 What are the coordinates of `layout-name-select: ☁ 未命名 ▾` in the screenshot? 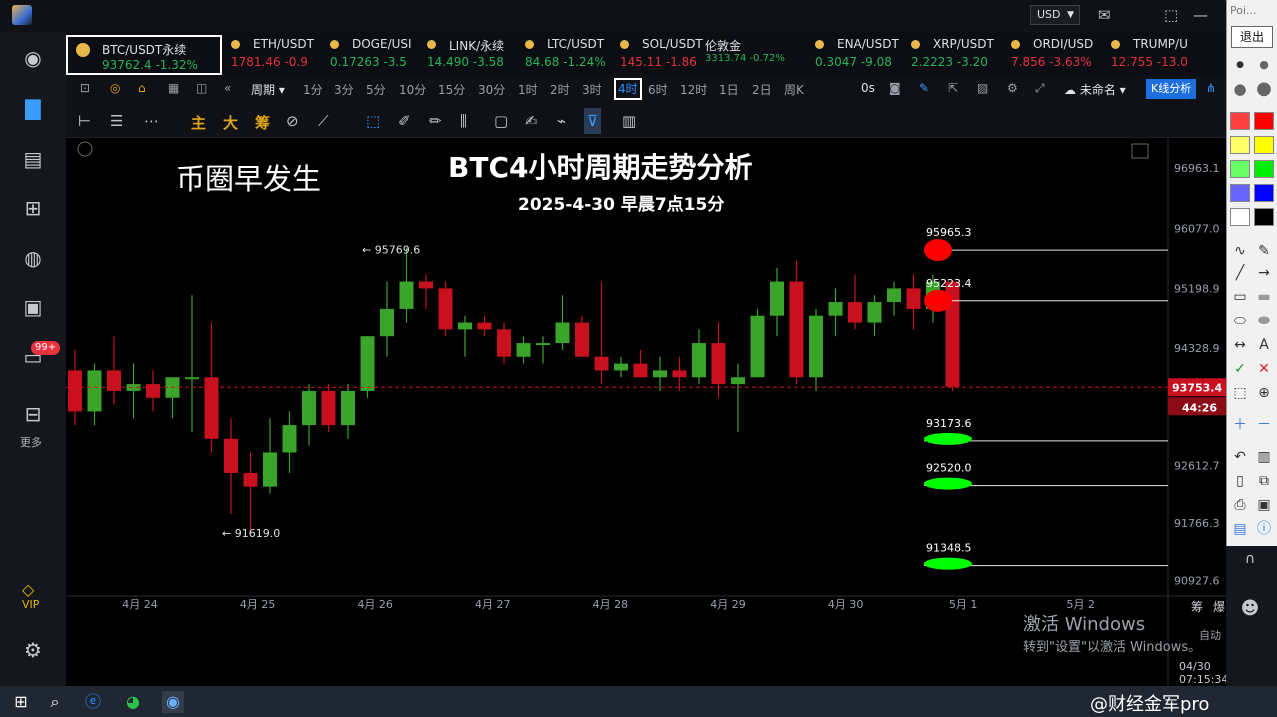 It's located at (1095, 89).